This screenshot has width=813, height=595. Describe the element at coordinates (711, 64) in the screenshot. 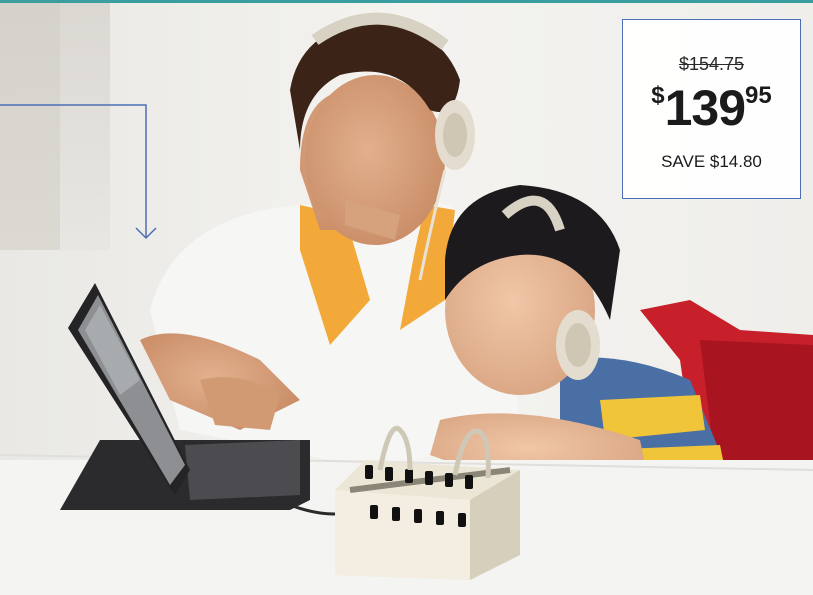

I see `original-price: $154.75` at that location.